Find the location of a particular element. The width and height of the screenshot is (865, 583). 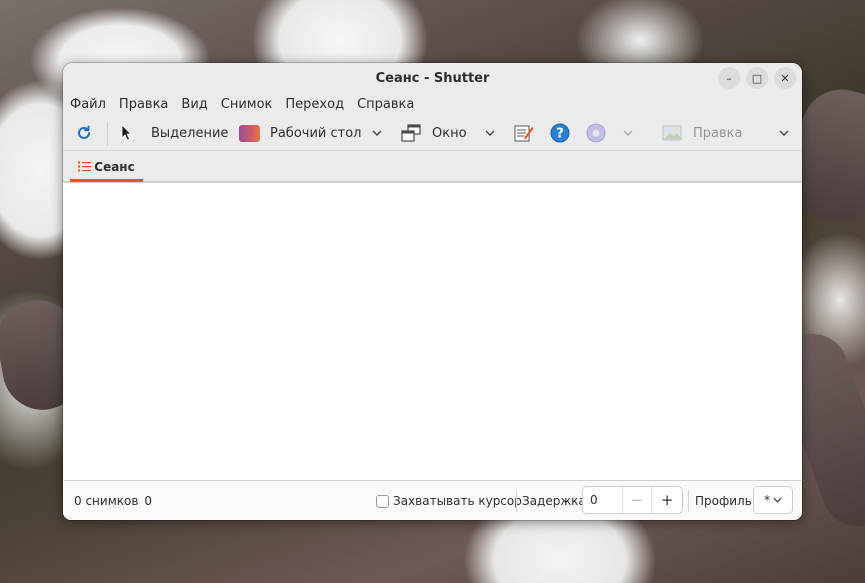

tab-bar: Сеанс is located at coordinates (432, 166).